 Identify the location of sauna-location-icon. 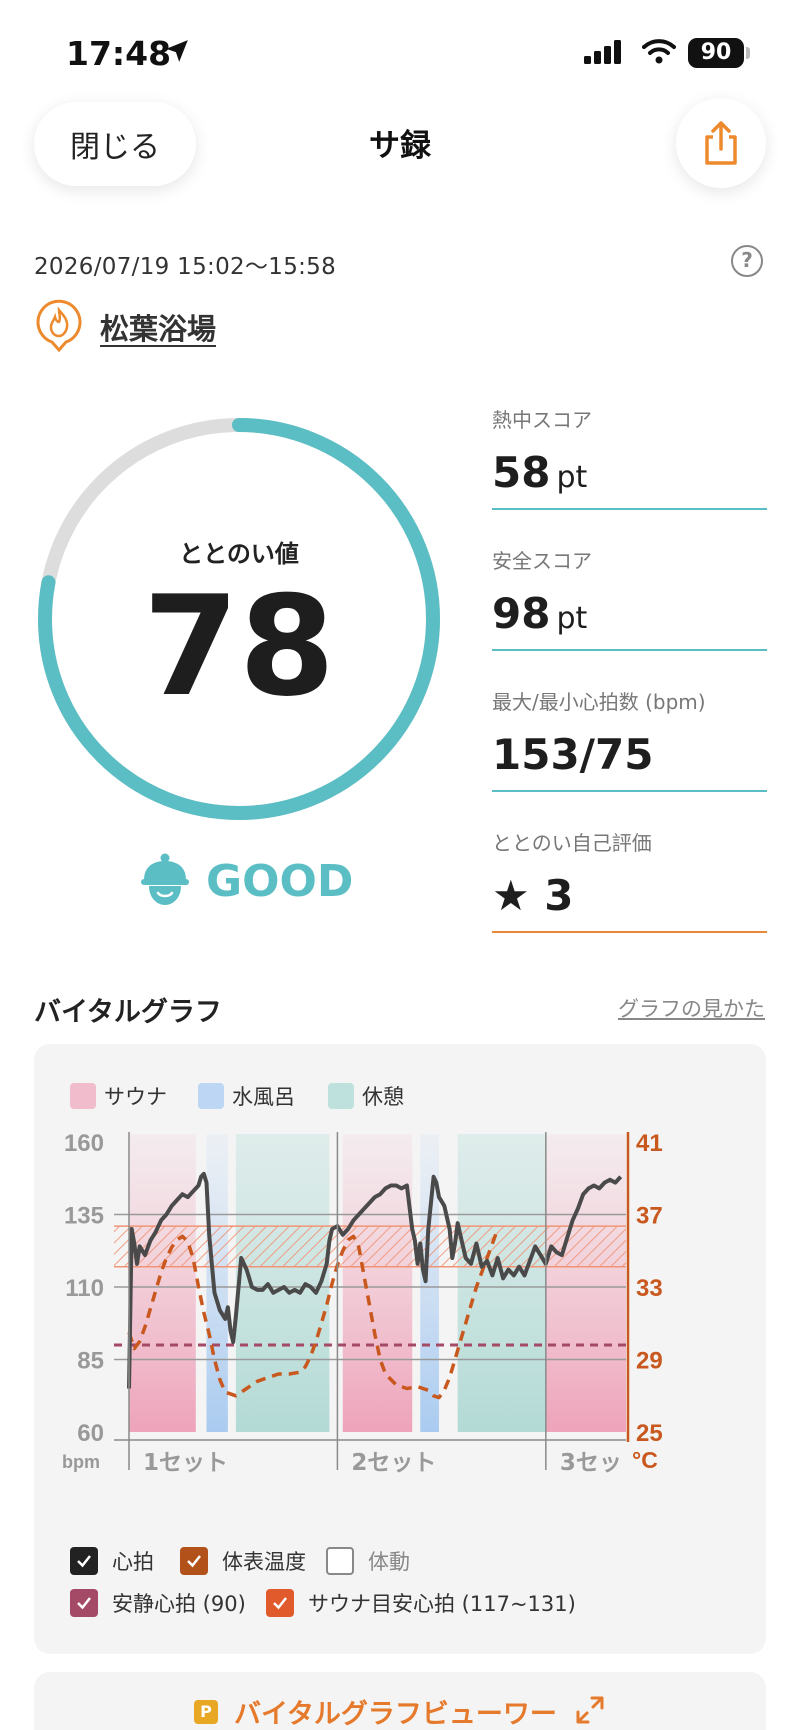
(59, 326).